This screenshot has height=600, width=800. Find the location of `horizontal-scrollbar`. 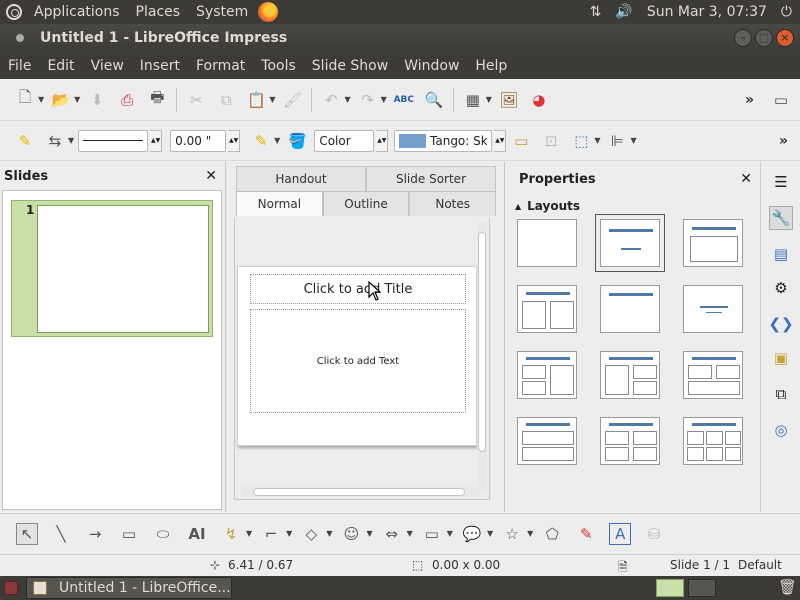

horizontal-scrollbar is located at coordinates (360, 492).